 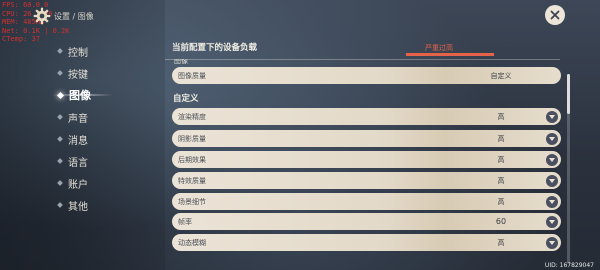 I want to click on device-load-fill, so click(x=450, y=54).